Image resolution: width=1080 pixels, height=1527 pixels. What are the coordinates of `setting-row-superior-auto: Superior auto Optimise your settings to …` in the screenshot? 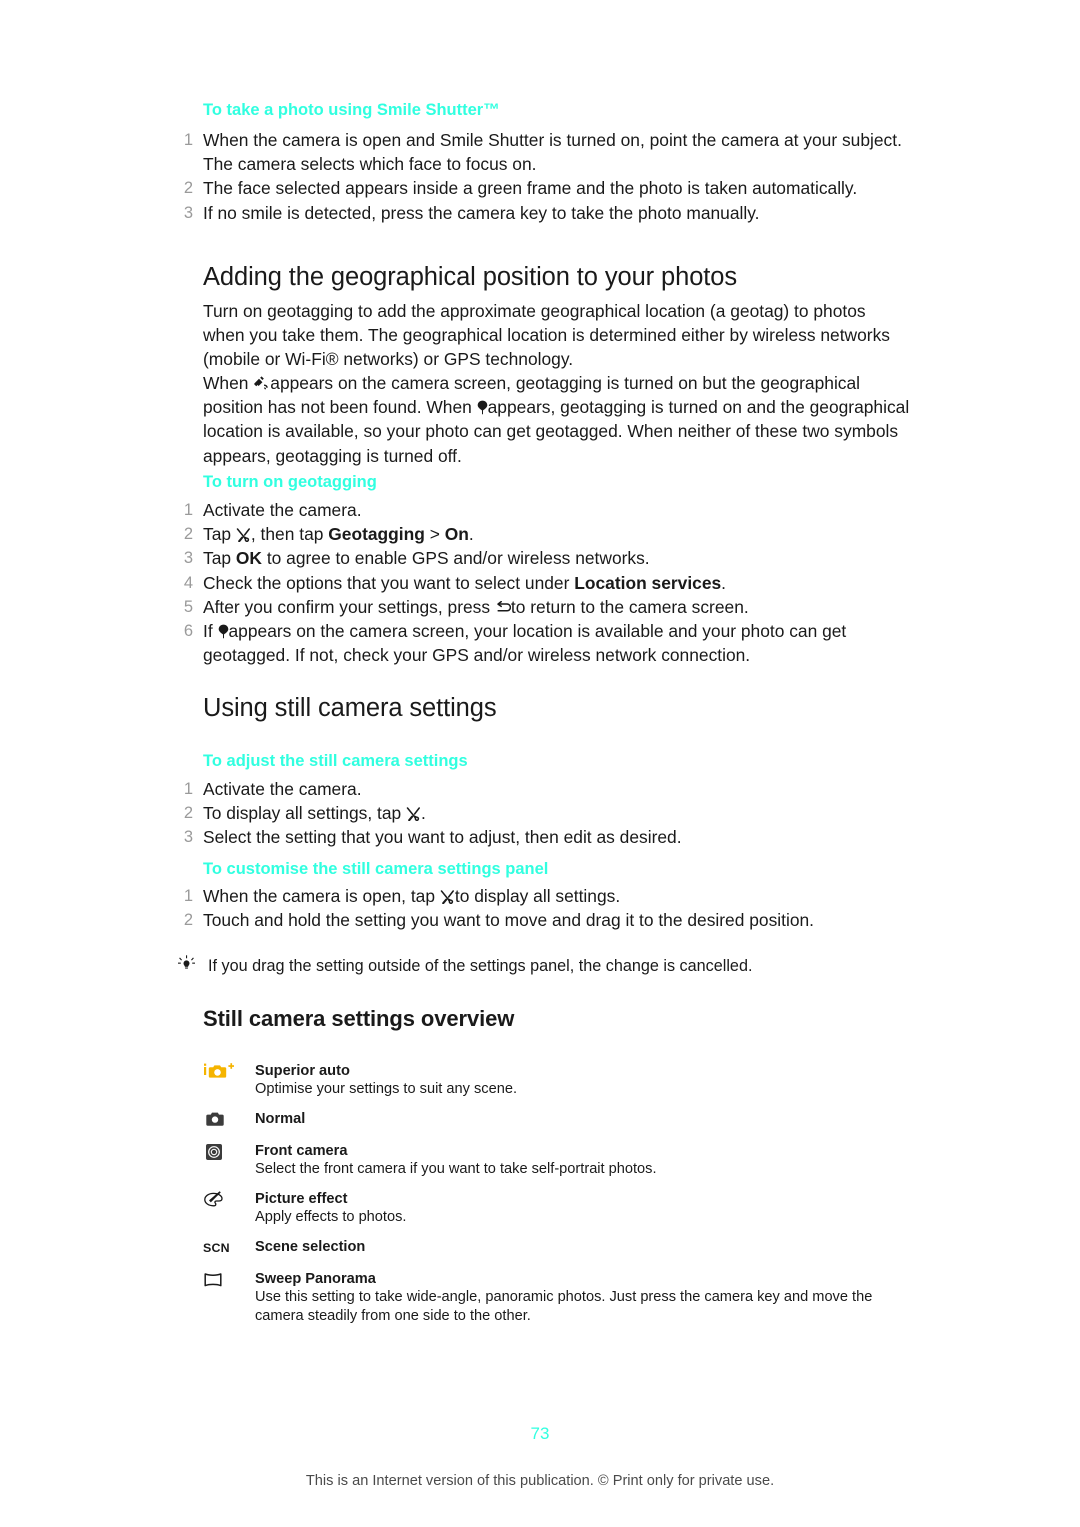 It's located at (556, 1082).